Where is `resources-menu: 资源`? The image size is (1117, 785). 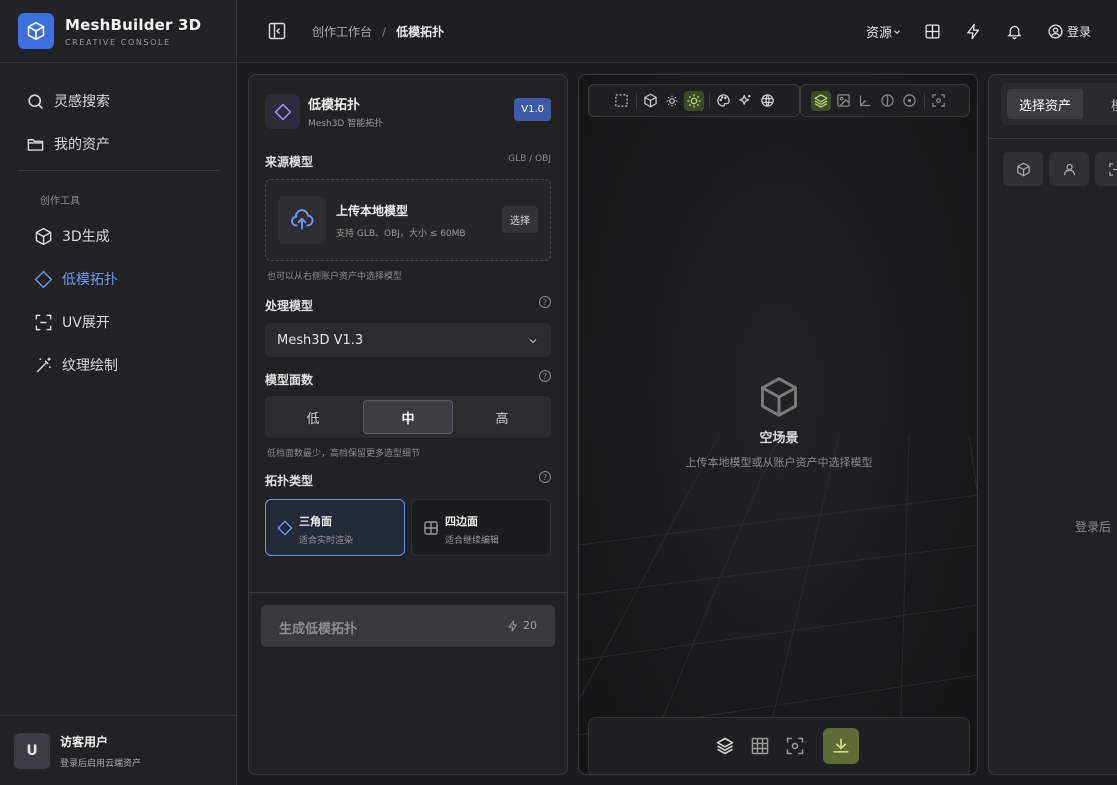 resources-menu: 资源 is located at coordinates (884, 31).